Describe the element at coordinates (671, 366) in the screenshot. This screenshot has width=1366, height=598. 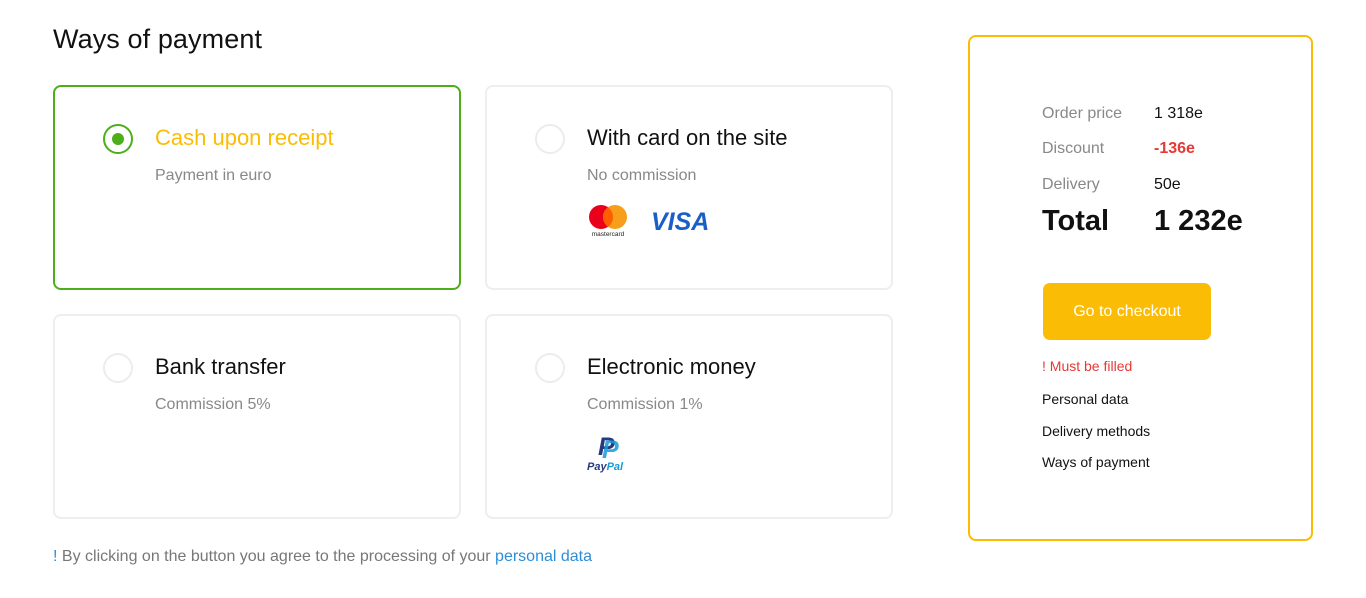
I see `payment-option-title: Electronic money` at that location.